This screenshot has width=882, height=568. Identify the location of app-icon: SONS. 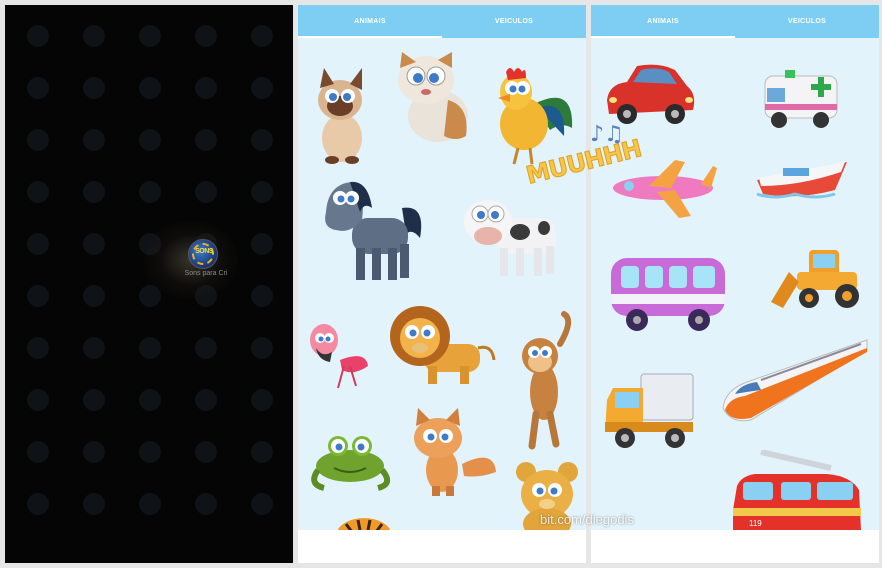
(203, 254).